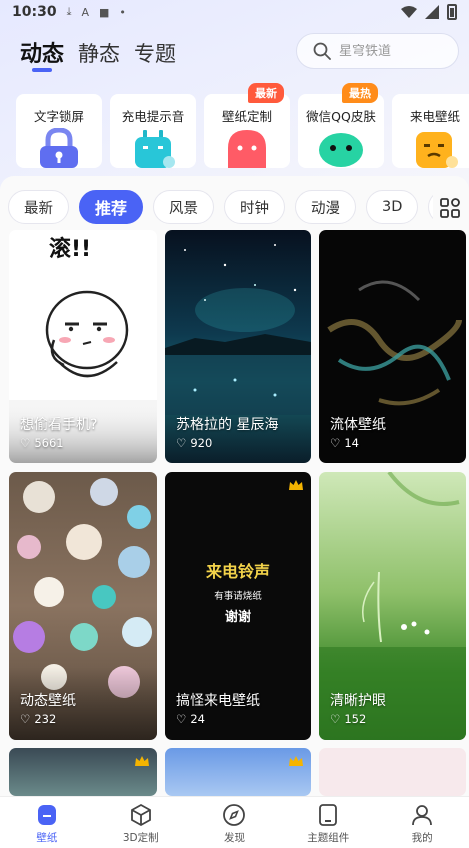 This screenshot has width=469, height=848. I want to click on feature-row: 文字锁屏 充电提示音 最新 壁纸定制 最热 微信QQ皮肤 来电壁纸, so click(242, 125).